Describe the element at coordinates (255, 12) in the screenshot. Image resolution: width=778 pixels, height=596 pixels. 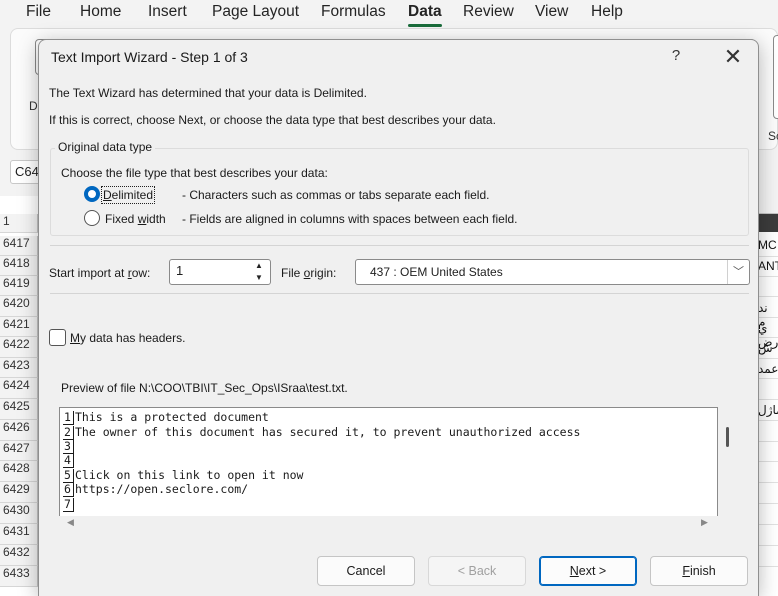
I see `menu-tab-page-layout: Page Layout` at that location.